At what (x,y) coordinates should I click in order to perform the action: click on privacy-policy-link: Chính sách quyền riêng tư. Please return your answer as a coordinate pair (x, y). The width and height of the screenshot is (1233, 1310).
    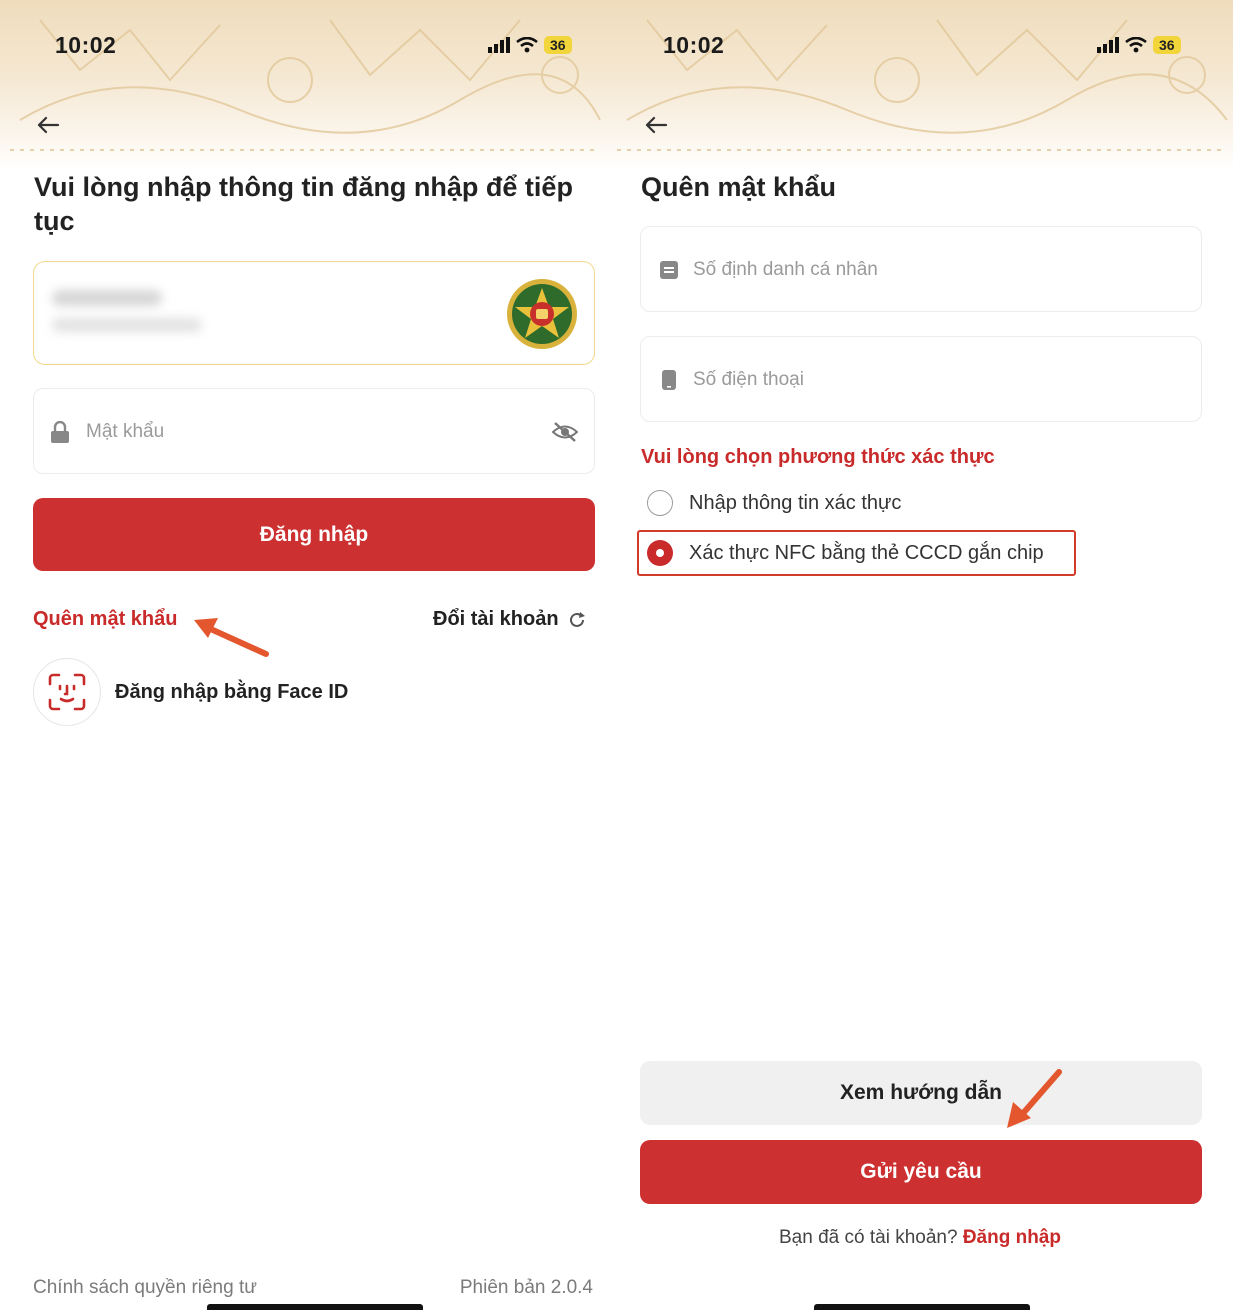
    Looking at the image, I should click on (145, 1288).